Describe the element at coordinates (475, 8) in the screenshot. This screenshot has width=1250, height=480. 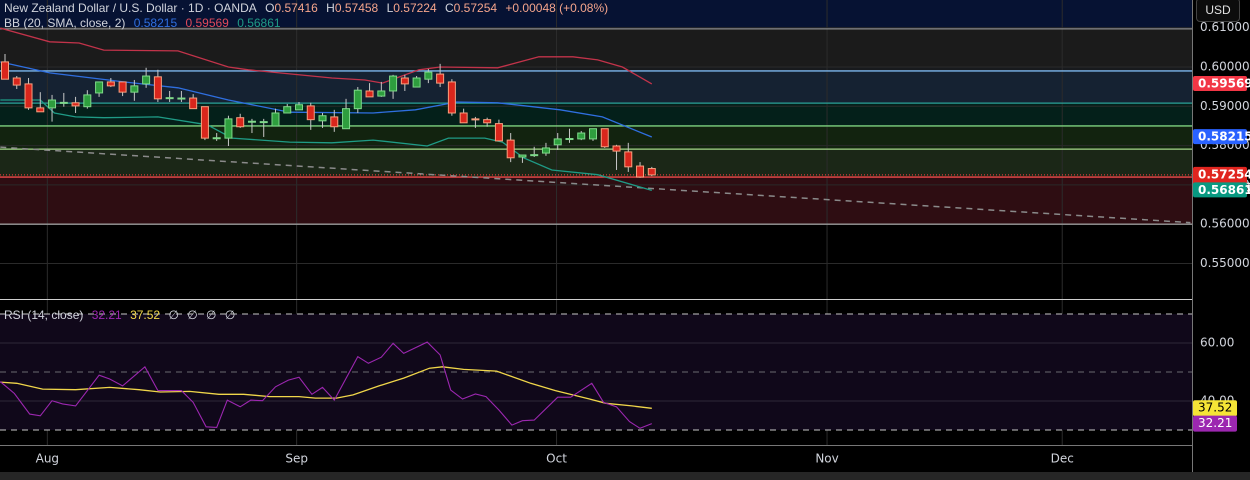
I see `close-value: 0.57254` at that location.